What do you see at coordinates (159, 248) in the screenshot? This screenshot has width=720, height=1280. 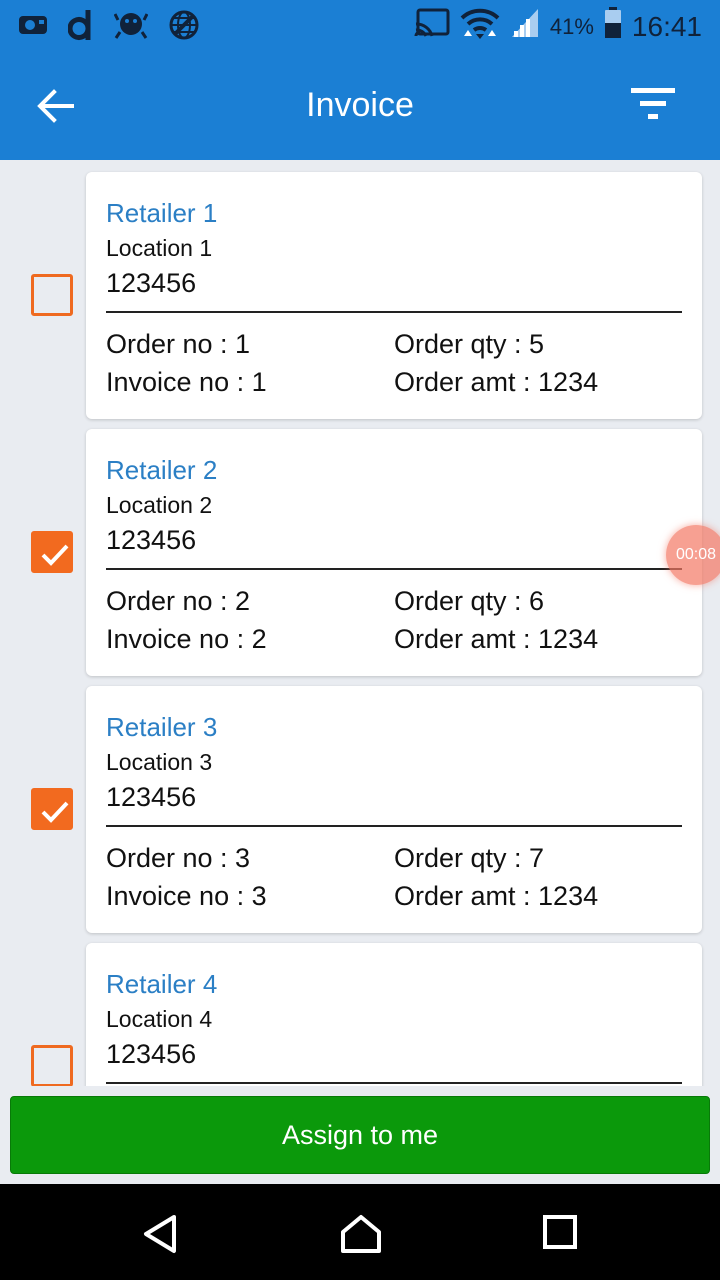 I see `retailer-location: Location 1` at bounding box center [159, 248].